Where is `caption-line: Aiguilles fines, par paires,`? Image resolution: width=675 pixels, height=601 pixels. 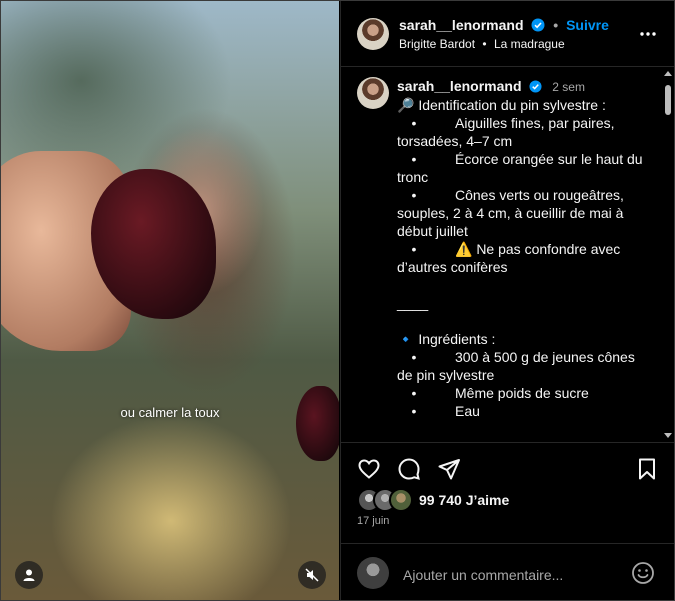
caption-line: Aiguilles fines, par paires, is located at coordinates (535, 123).